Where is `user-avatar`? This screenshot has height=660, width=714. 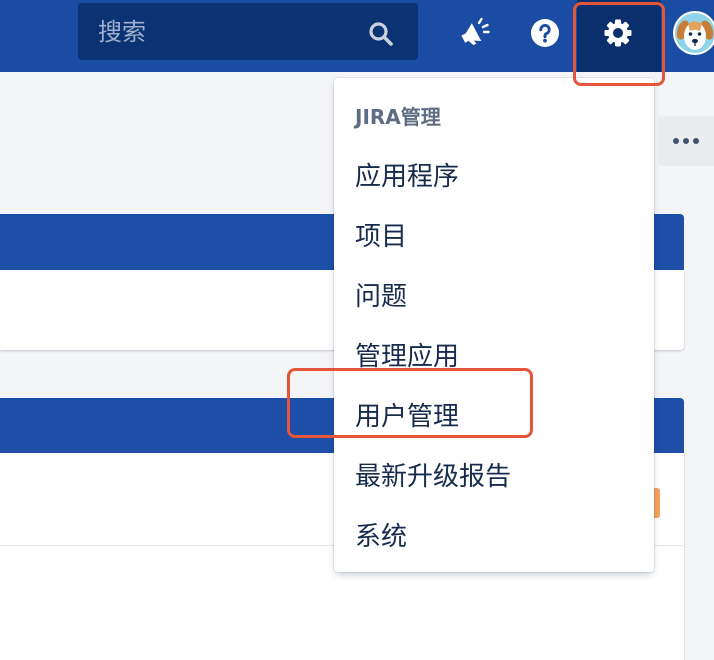 user-avatar is located at coordinates (693, 33).